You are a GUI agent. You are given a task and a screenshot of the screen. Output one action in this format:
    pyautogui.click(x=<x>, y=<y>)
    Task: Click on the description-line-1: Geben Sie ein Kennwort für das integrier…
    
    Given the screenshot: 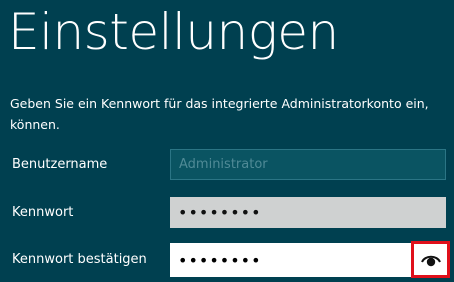 What is the action you would take?
    pyautogui.click(x=219, y=103)
    